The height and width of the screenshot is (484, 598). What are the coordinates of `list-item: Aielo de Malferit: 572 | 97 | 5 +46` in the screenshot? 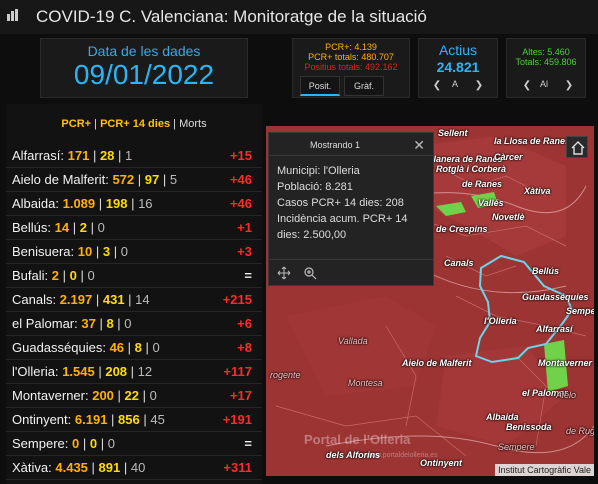 It's located at (134, 180).